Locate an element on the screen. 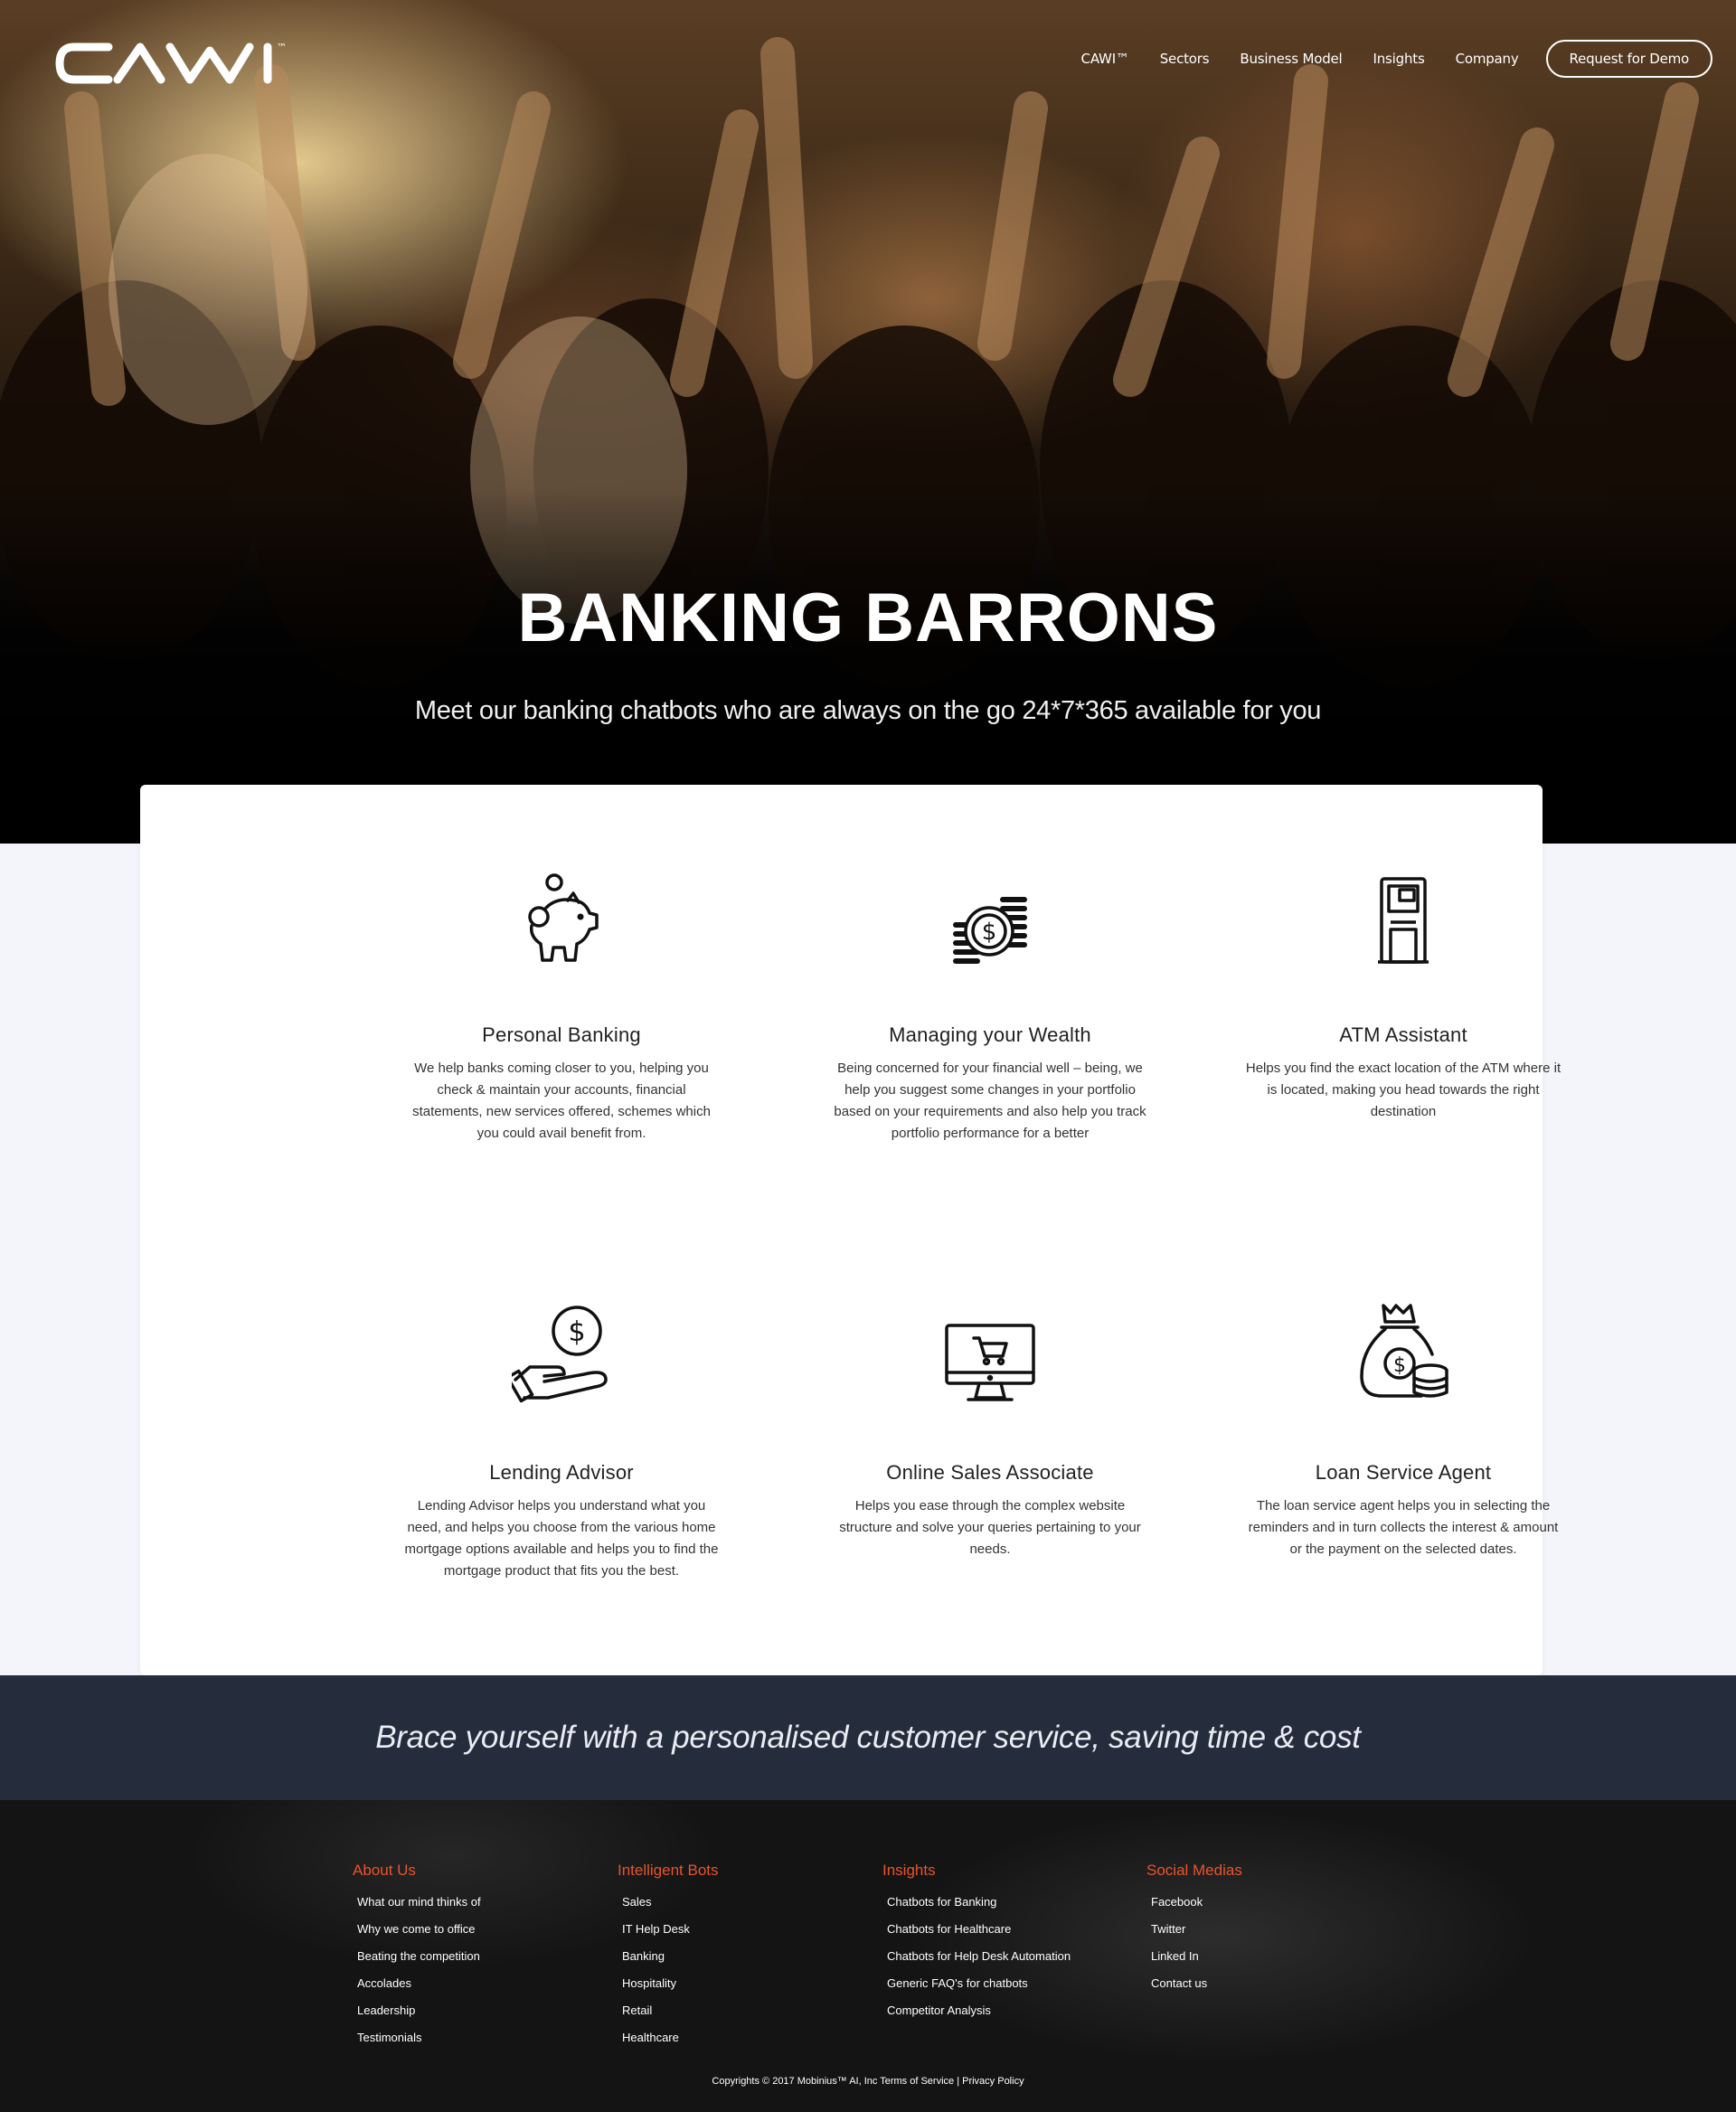 This screenshot has width=1736, height=2112. footer-link: Leadership is located at coordinates (419, 2010).